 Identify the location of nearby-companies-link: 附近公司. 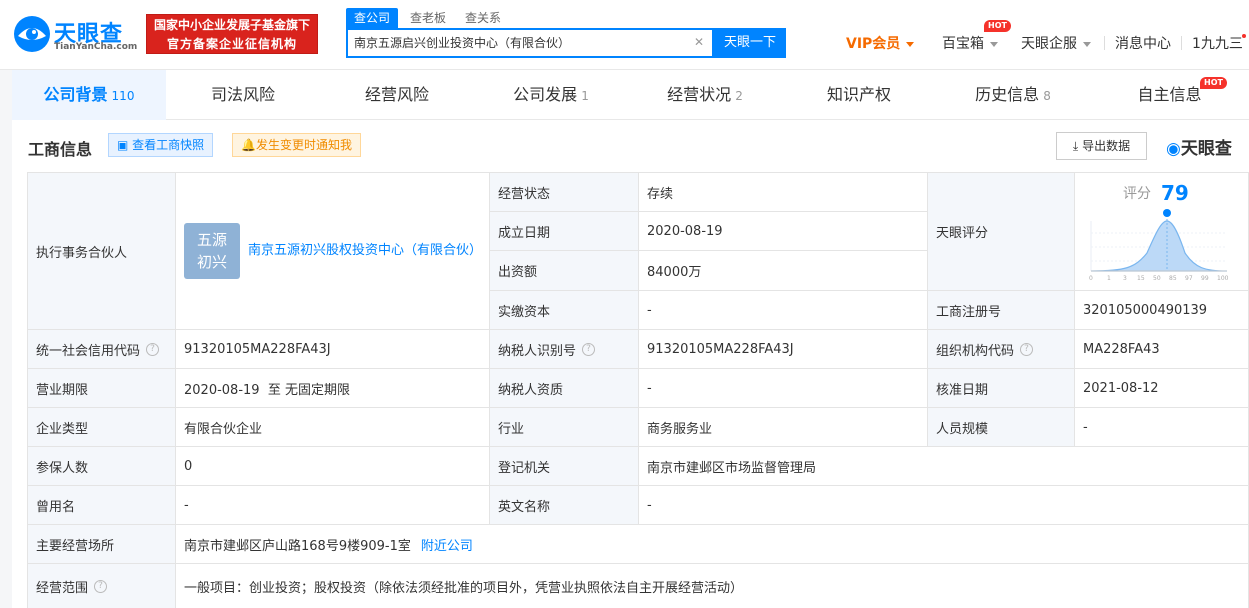
(447, 544).